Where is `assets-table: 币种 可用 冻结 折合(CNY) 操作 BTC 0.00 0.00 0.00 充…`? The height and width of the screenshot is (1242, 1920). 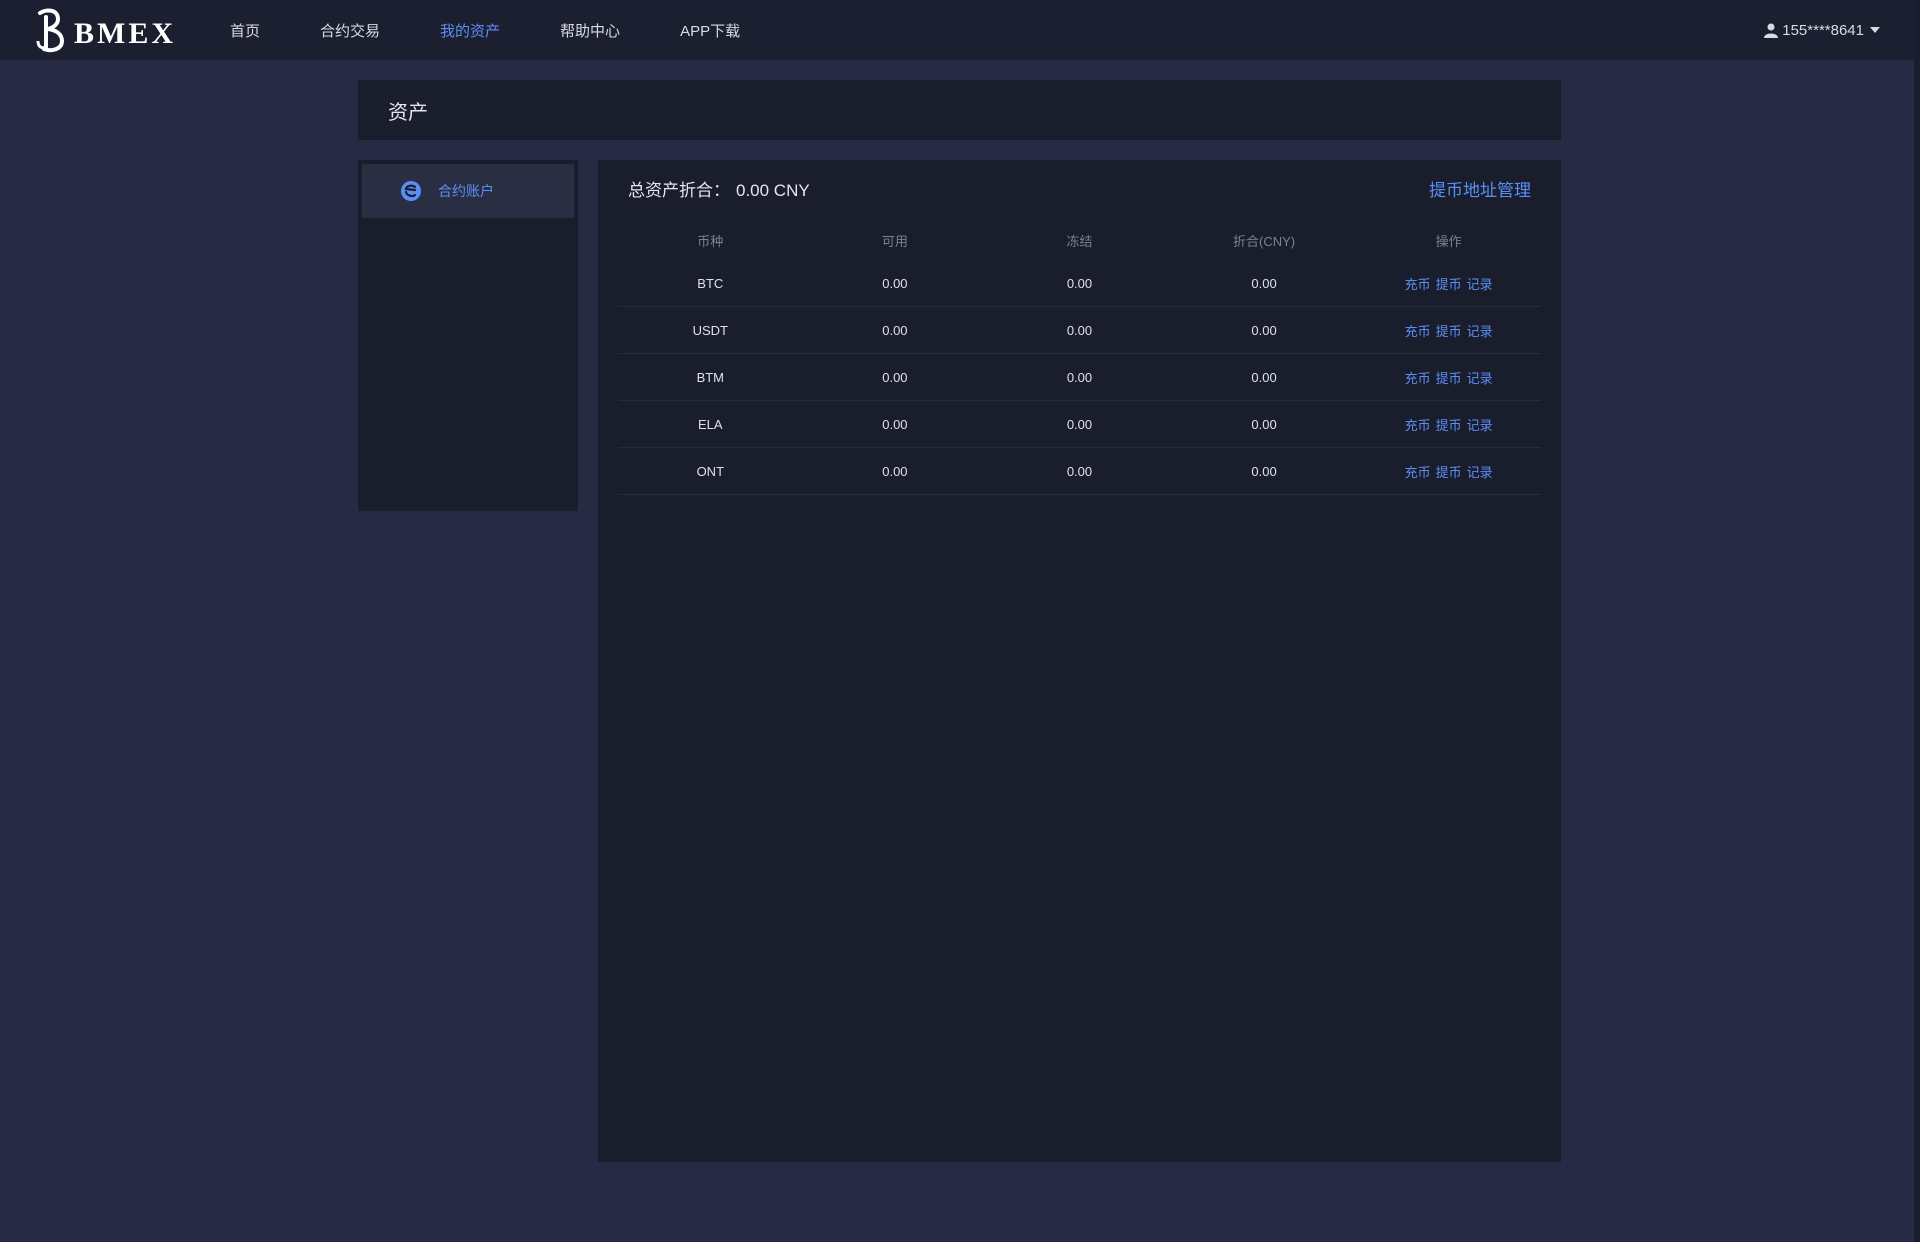 assets-table: 币种 可用 冻结 折合(CNY) 操作 BTC 0.00 0.00 0.00 充… is located at coordinates (1079, 357).